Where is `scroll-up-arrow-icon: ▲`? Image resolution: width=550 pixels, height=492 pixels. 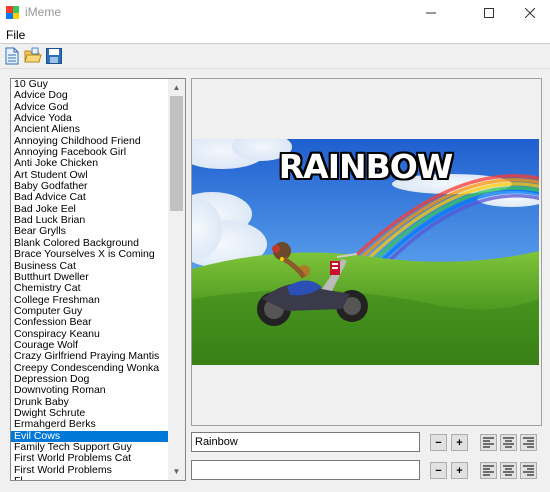
scroll-up-arrow-icon: ▲ is located at coordinates (176, 87).